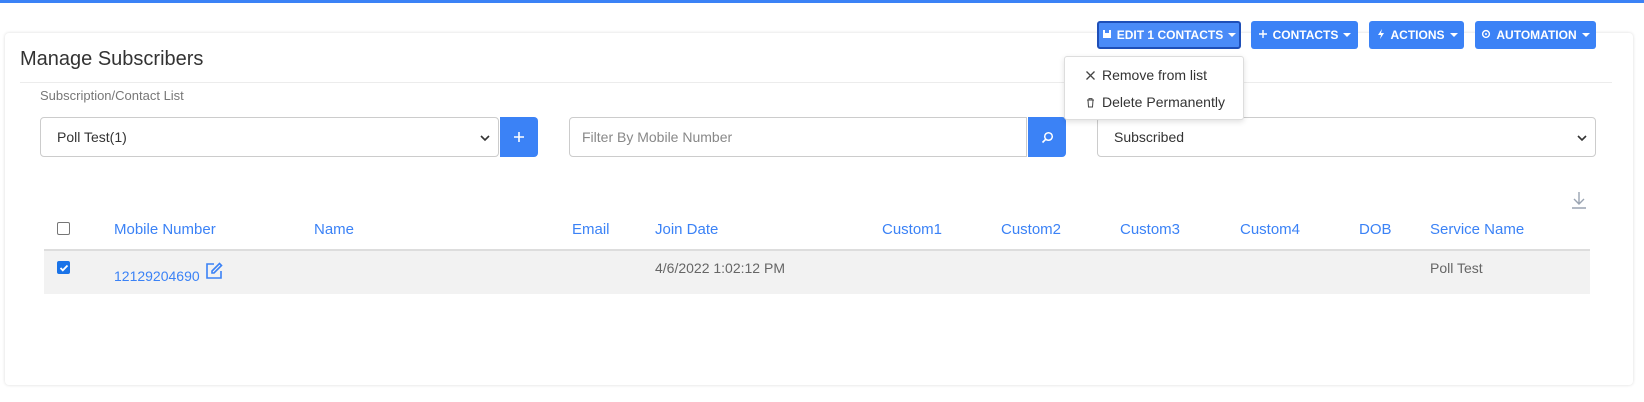  What do you see at coordinates (1155, 75) in the screenshot?
I see `remove-from-list-label: Remove from list` at bounding box center [1155, 75].